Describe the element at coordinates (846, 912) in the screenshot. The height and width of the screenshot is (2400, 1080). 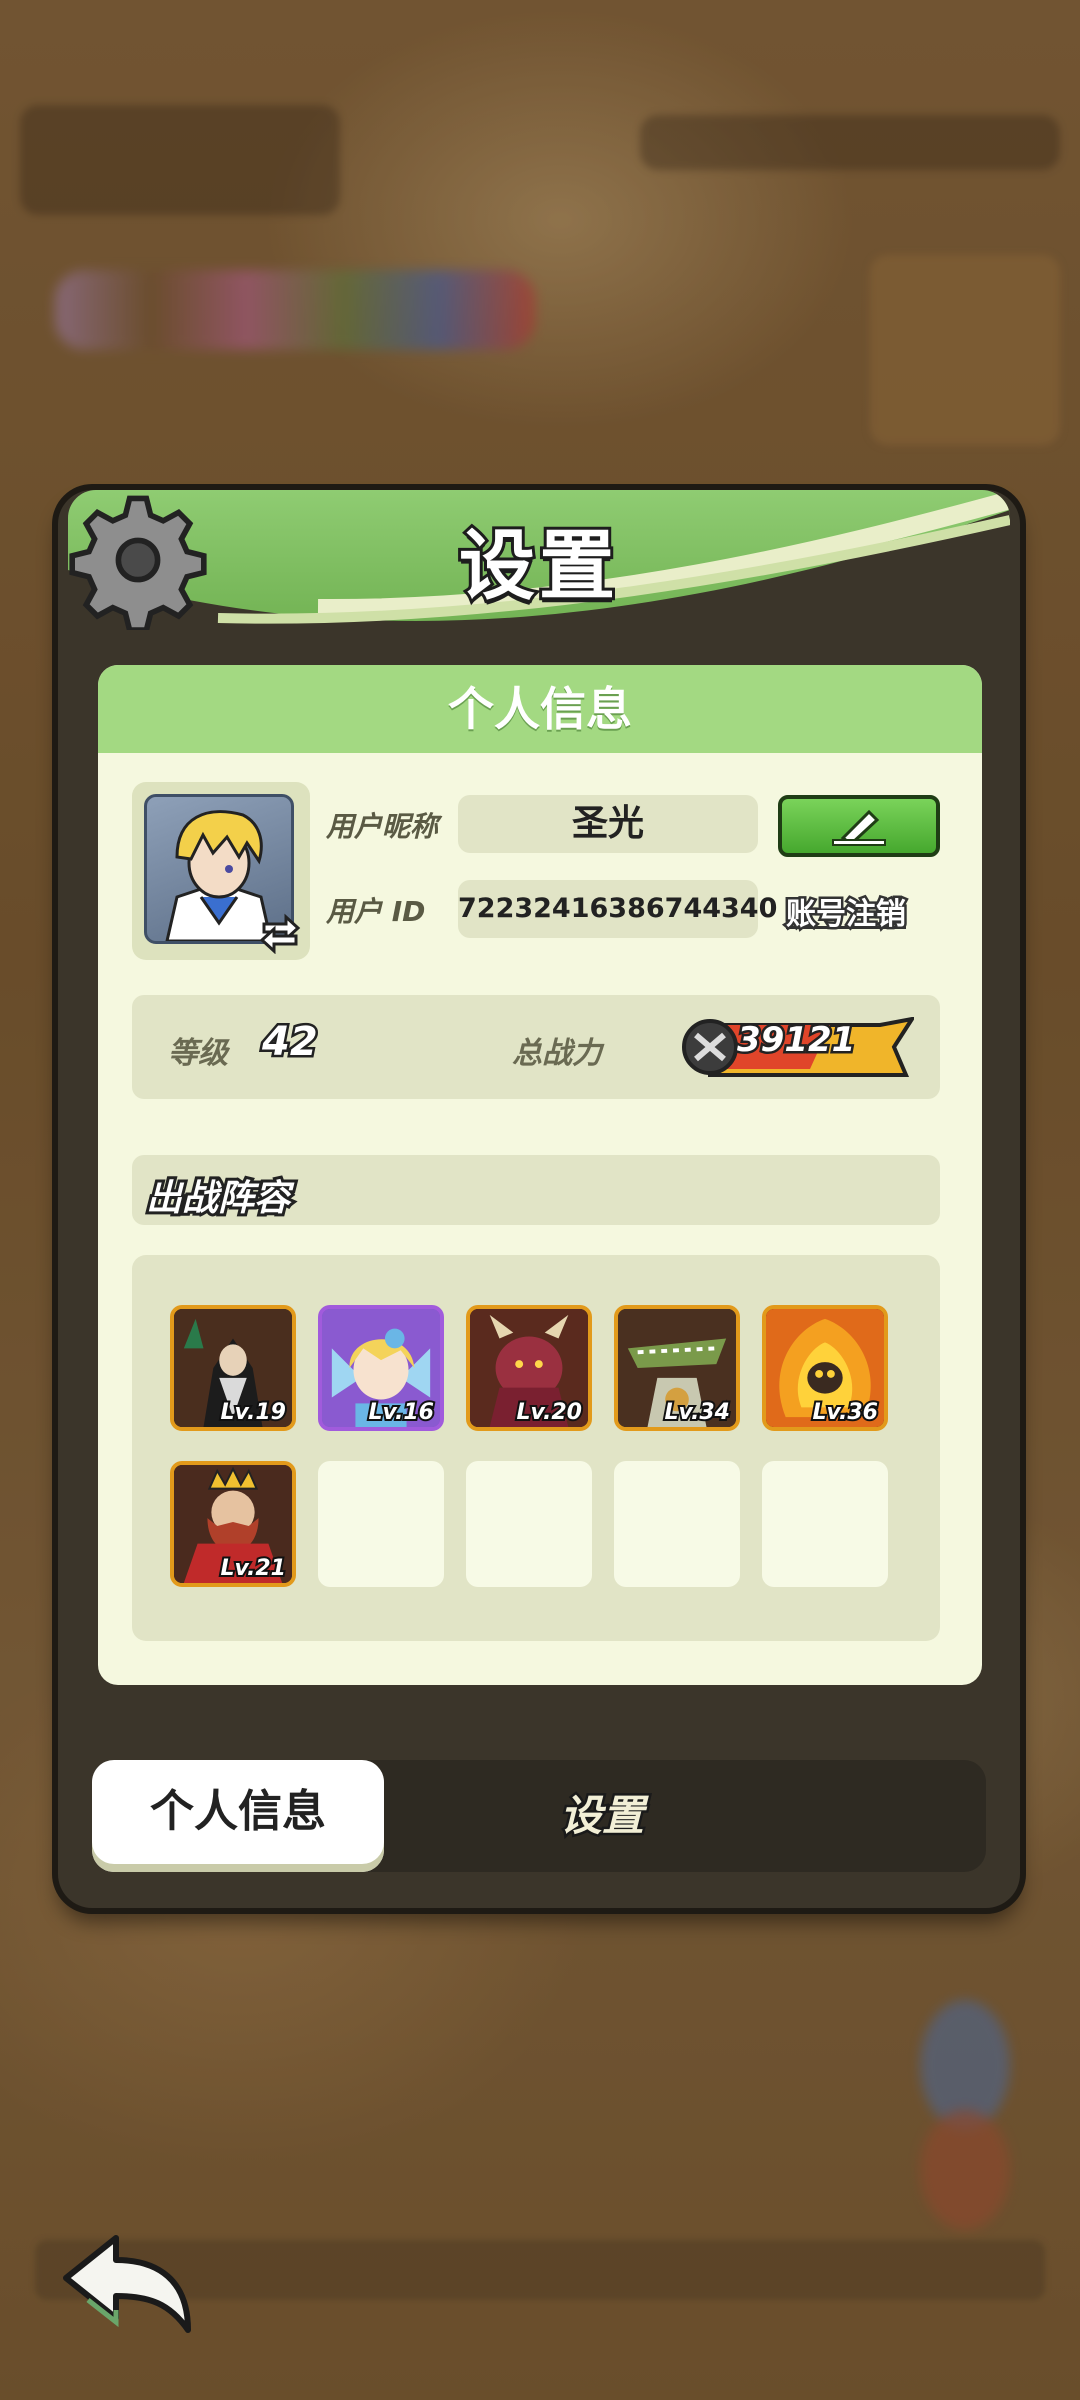
I see `cancel-account-link: 账号注销` at that location.